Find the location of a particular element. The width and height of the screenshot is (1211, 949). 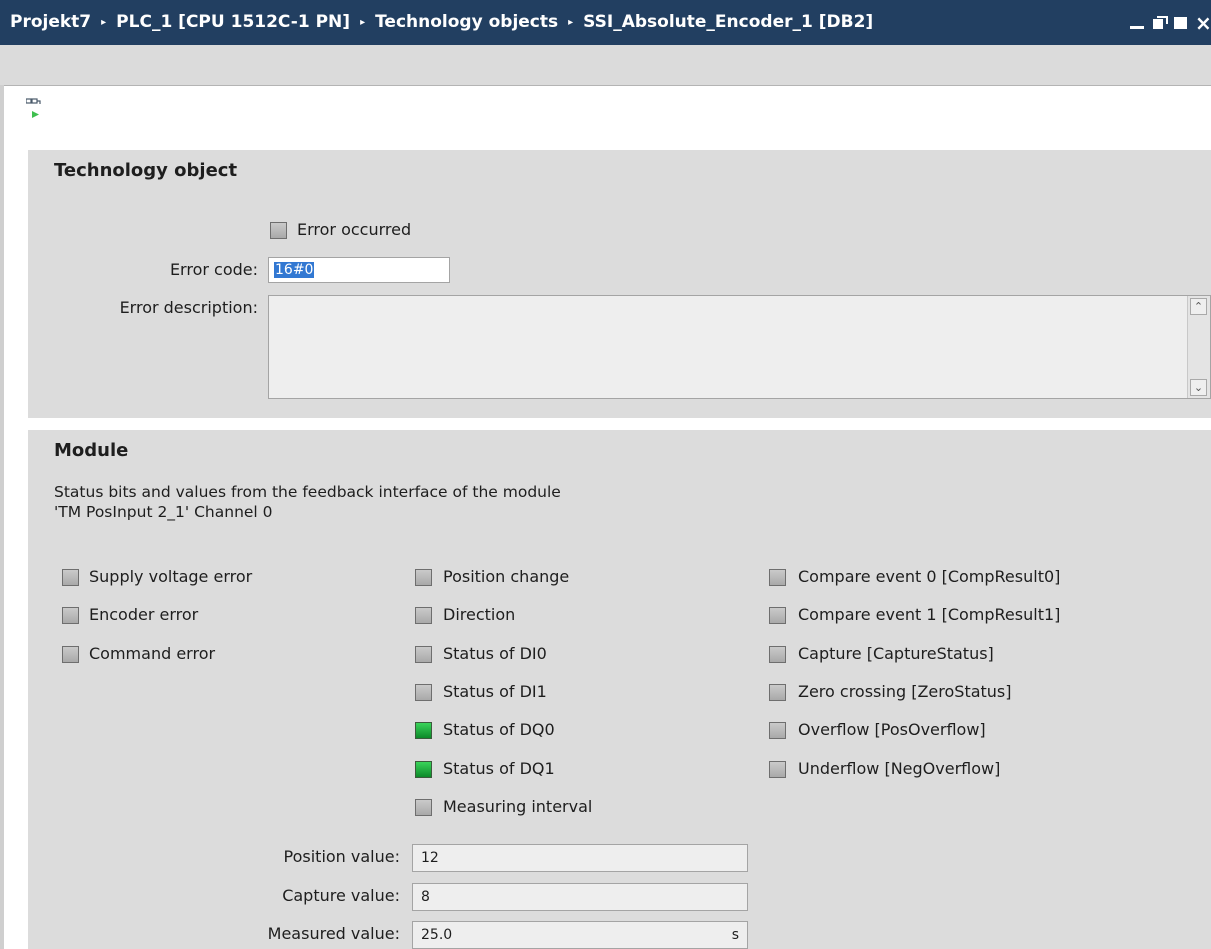

status-label: Capture [CaptureStatus] is located at coordinates (896, 653).